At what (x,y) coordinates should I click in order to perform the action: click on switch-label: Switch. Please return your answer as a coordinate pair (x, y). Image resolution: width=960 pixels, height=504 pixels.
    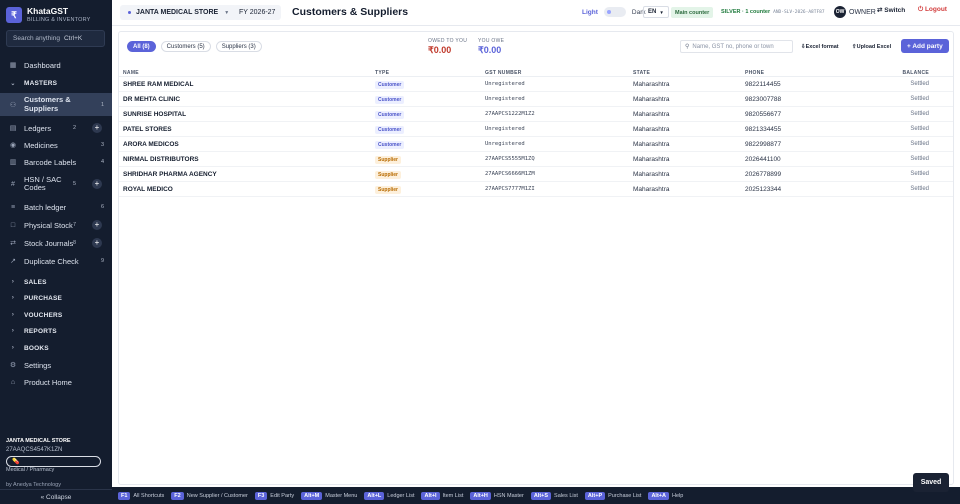
    Looking at the image, I should click on (895, 10).